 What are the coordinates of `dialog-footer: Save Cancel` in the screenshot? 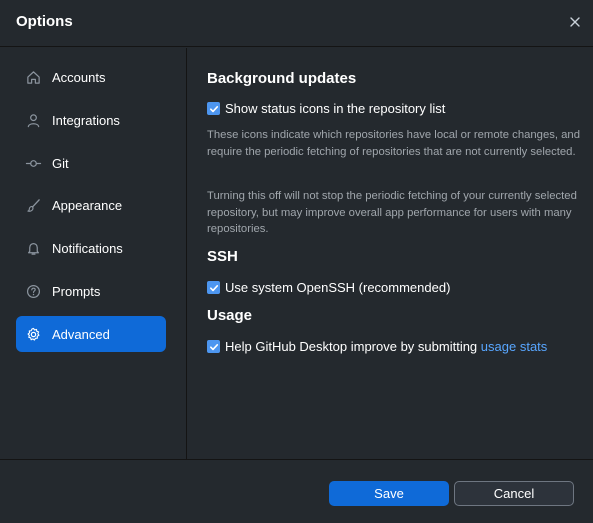 It's located at (296, 491).